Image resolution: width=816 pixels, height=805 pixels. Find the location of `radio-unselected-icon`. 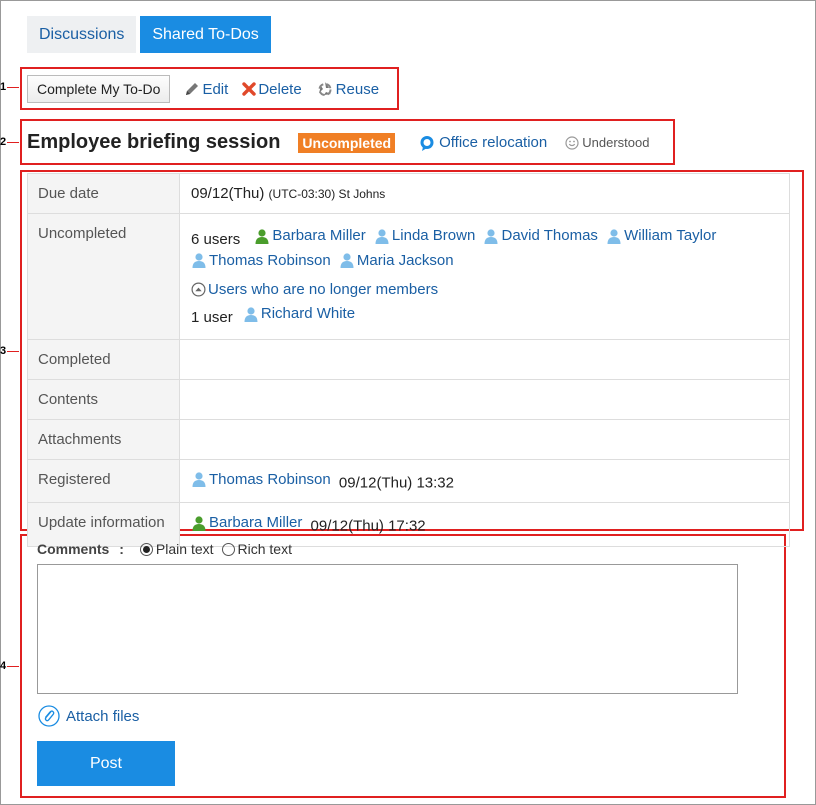

radio-unselected-icon is located at coordinates (228, 549).